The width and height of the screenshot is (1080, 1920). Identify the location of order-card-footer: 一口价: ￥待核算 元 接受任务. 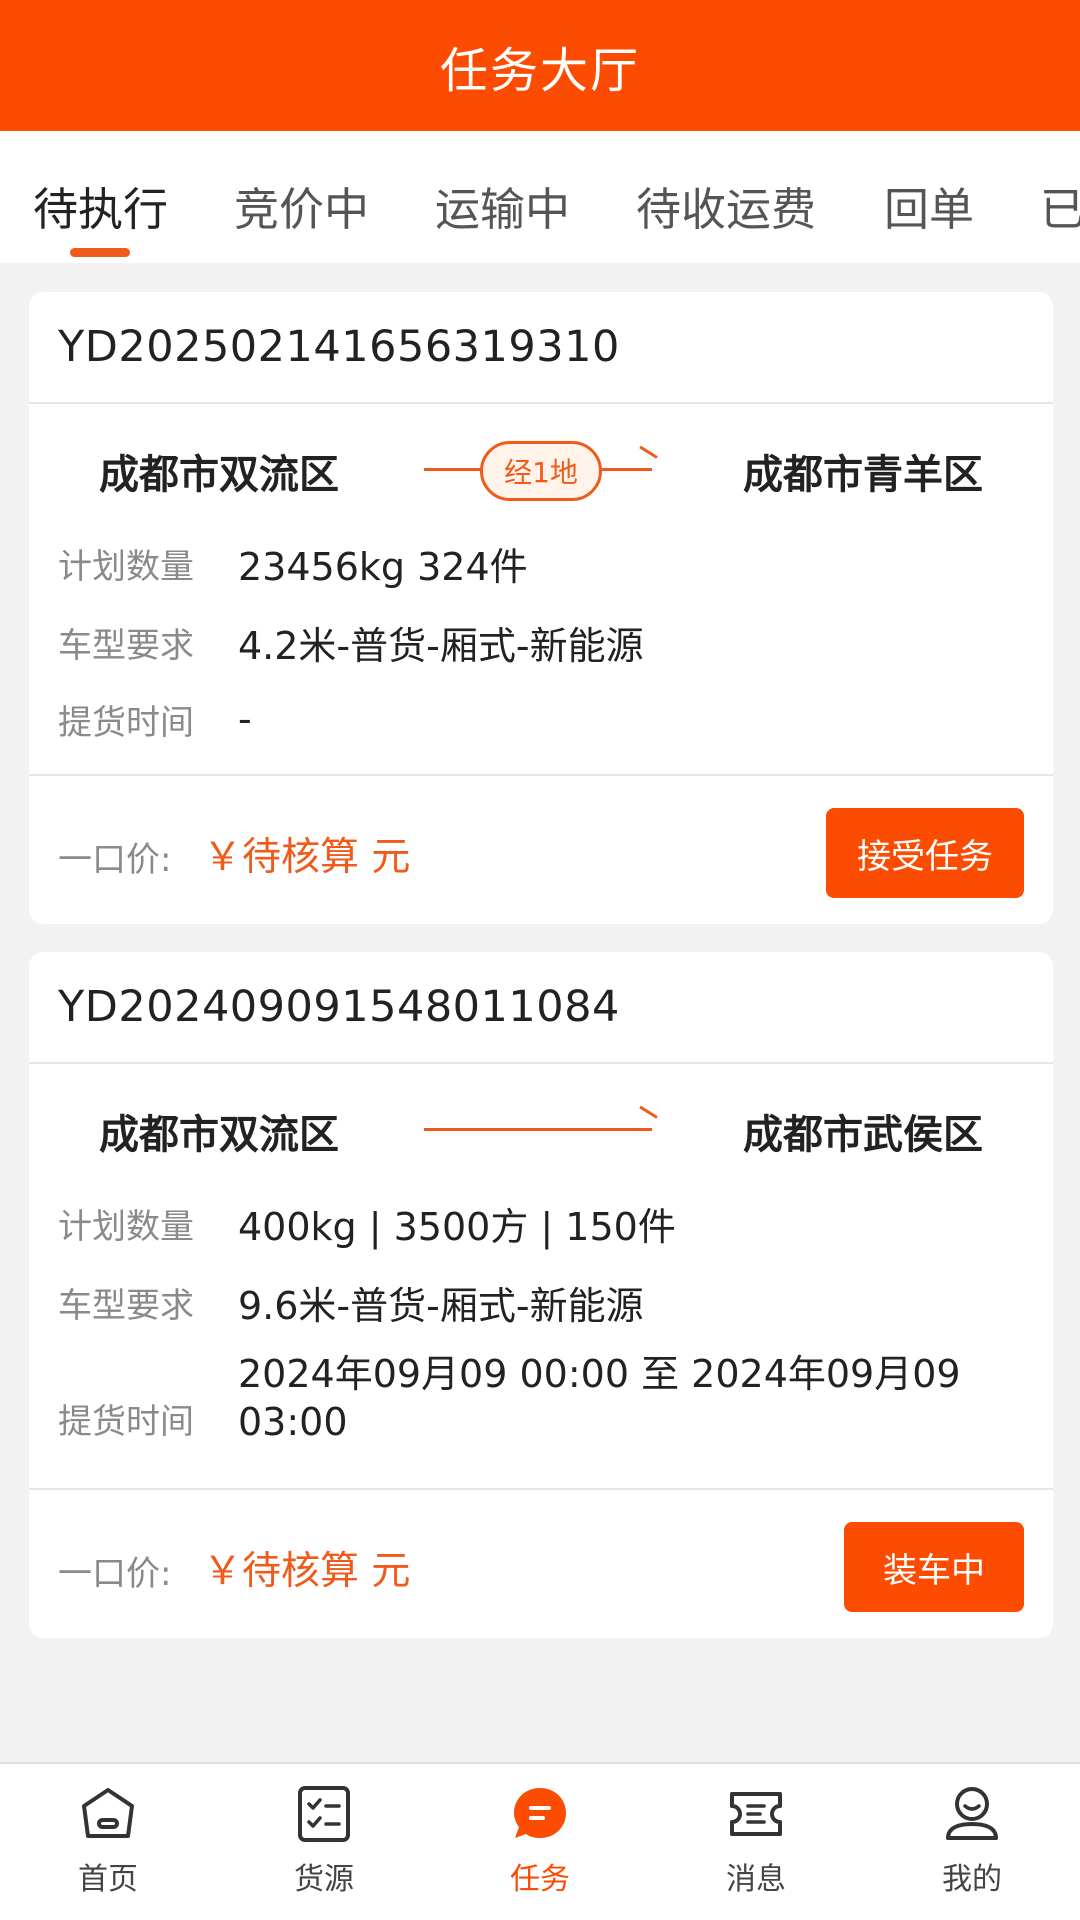
(541, 849).